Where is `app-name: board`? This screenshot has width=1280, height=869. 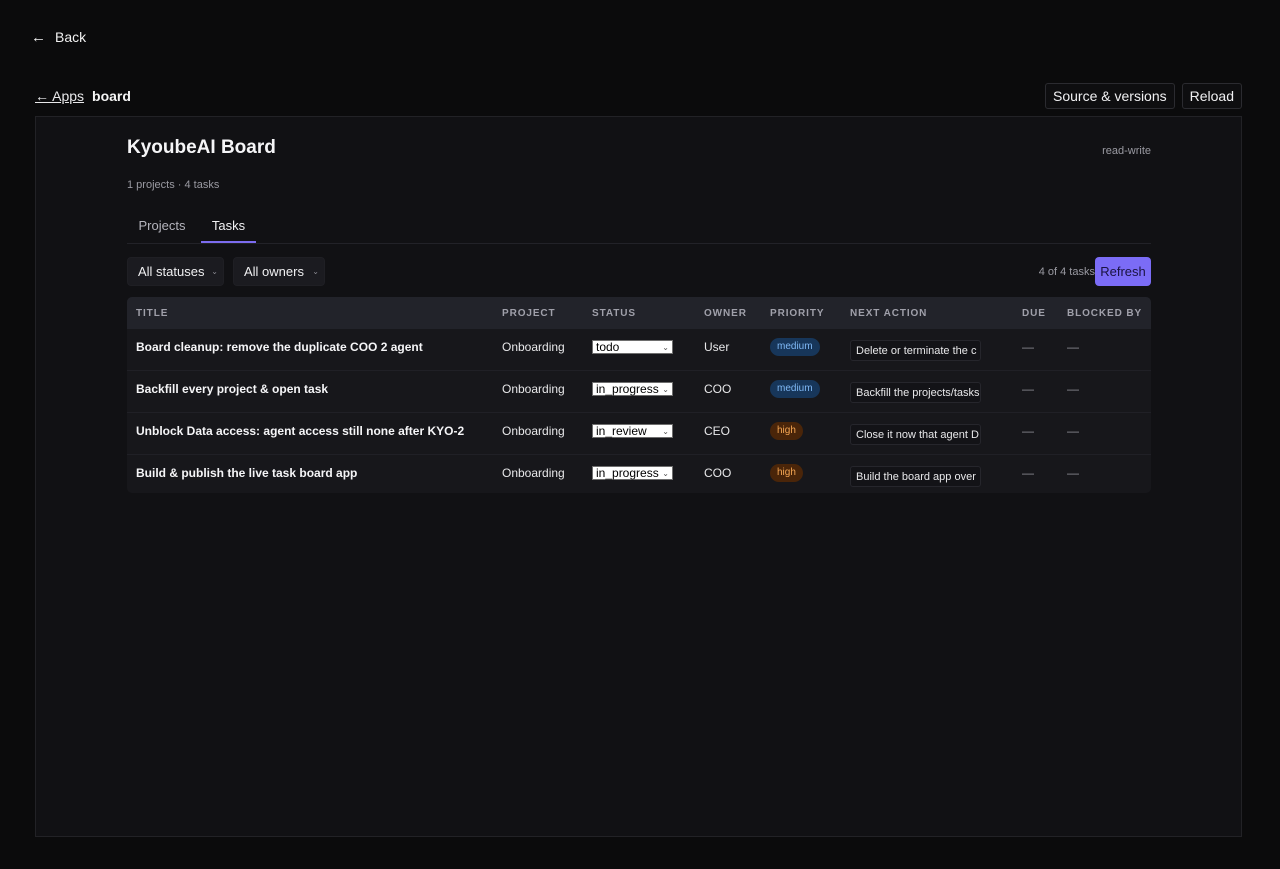
app-name: board is located at coordinates (111, 96).